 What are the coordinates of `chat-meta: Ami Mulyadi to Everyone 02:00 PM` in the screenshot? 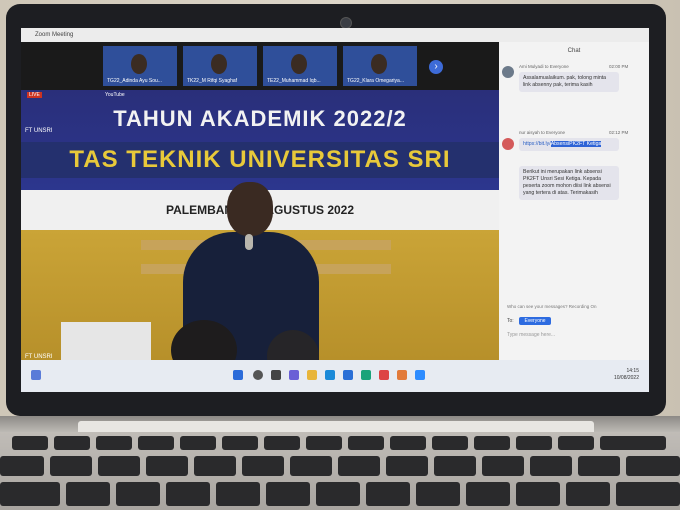 It's located at (574, 66).